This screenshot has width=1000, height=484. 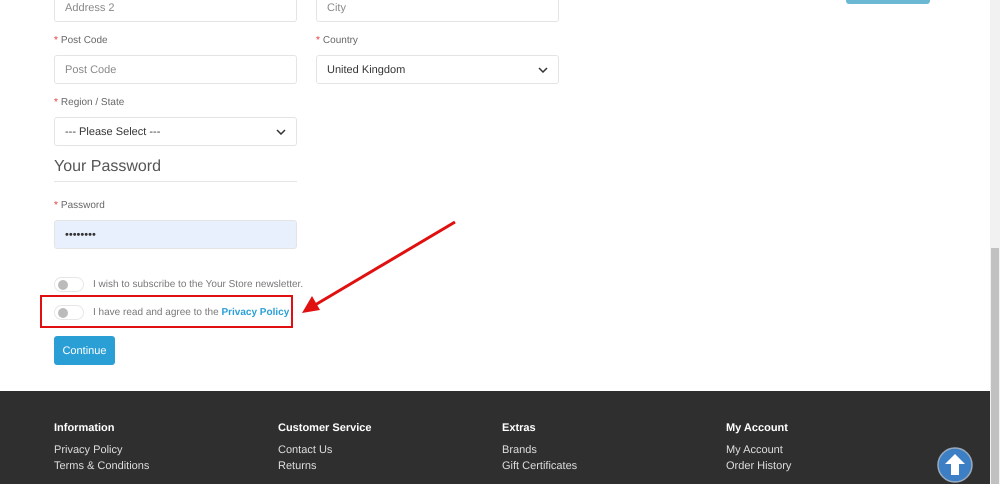 I want to click on footer-heading: Extras, so click(x=519, y=428).